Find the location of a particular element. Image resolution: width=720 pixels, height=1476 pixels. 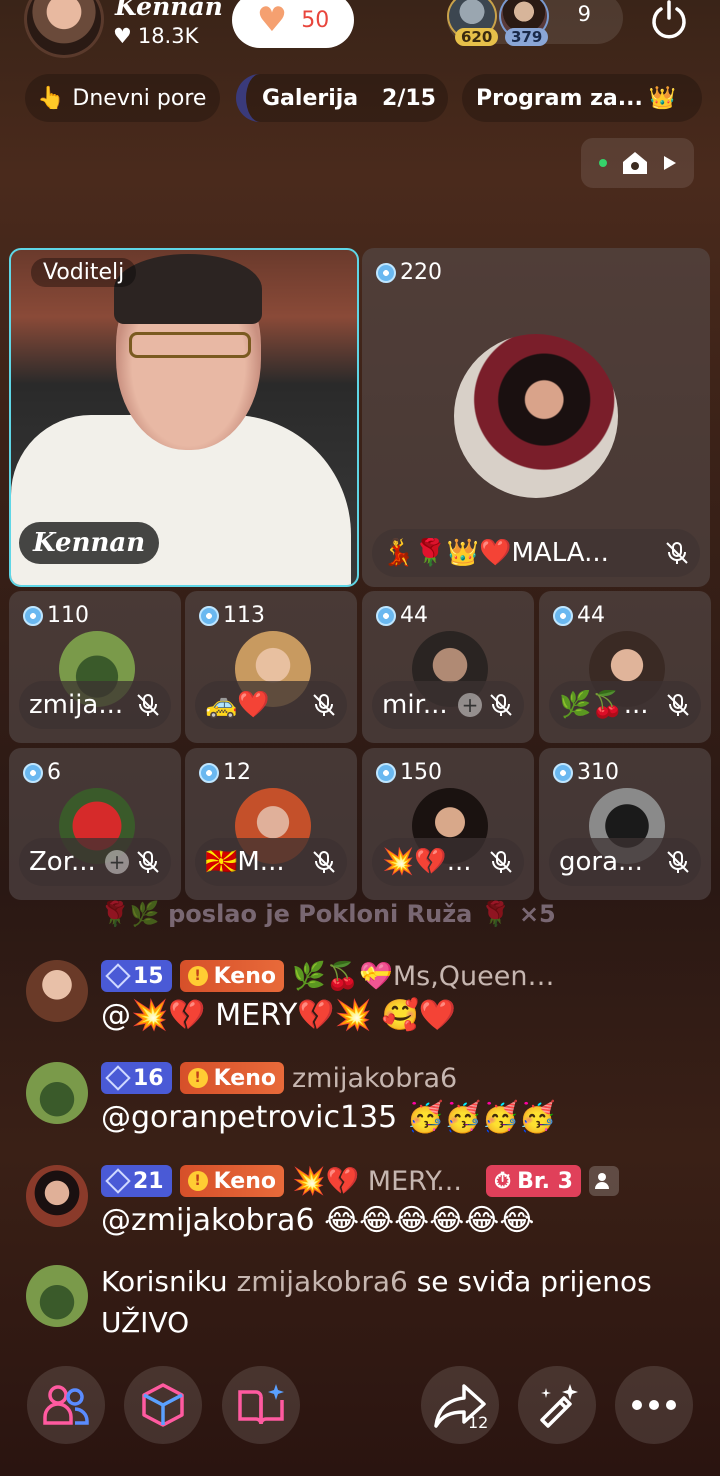

guests-button is located at coordinates (66, 1405).